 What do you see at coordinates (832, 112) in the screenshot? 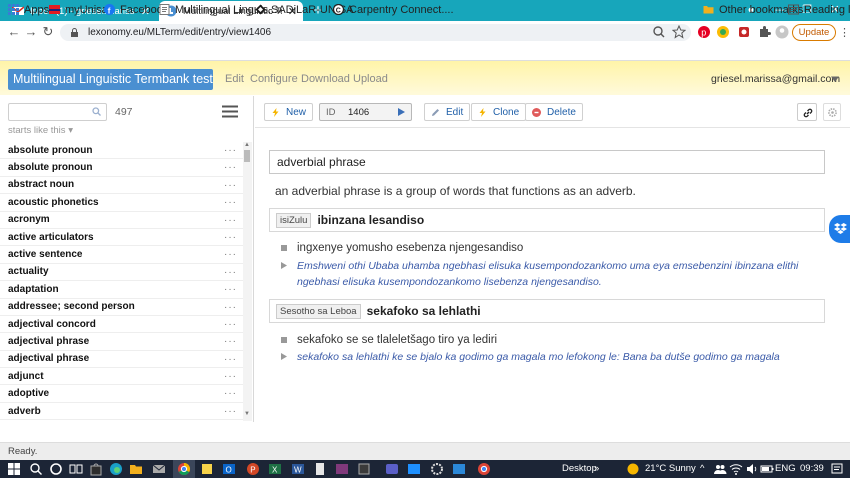
I see `settings-button` at bounding box center [832, 112].